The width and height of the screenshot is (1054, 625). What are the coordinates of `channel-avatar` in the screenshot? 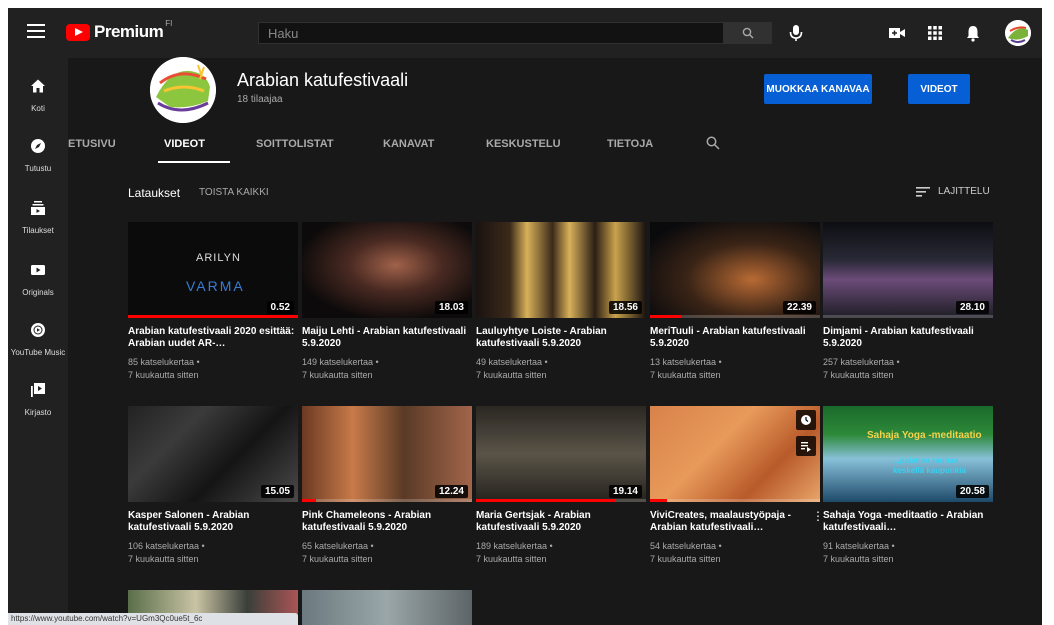 It's located at (183, 90).